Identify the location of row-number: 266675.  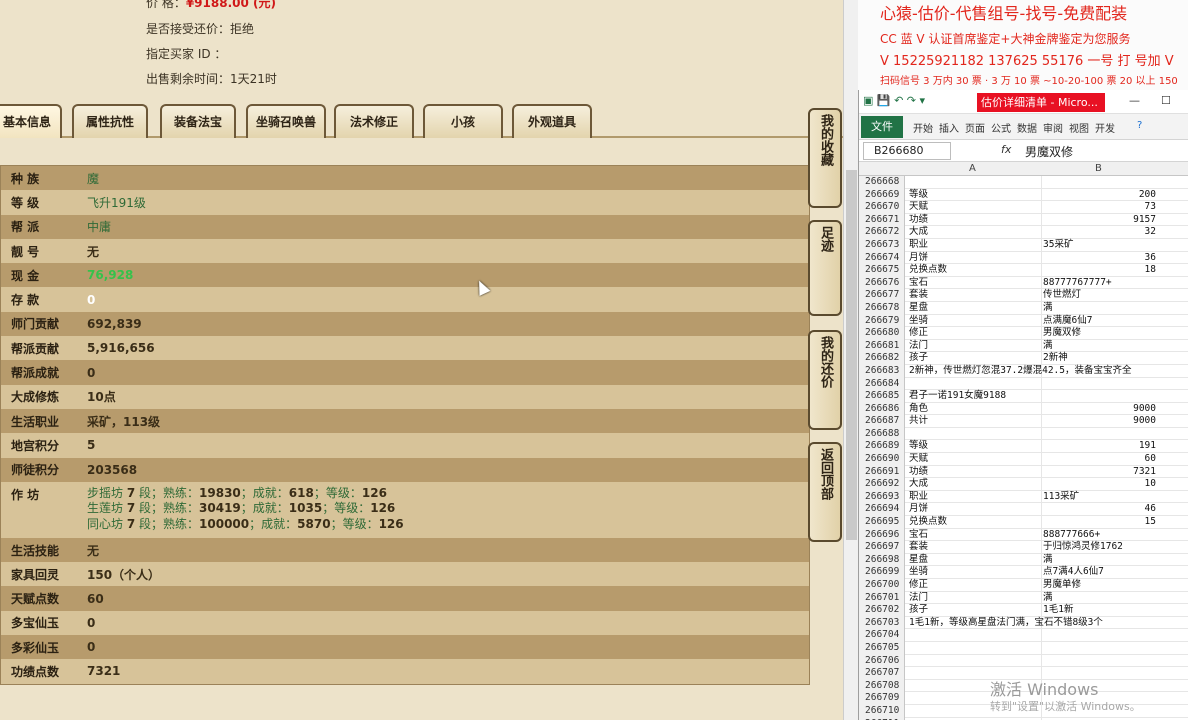
(882, 270).